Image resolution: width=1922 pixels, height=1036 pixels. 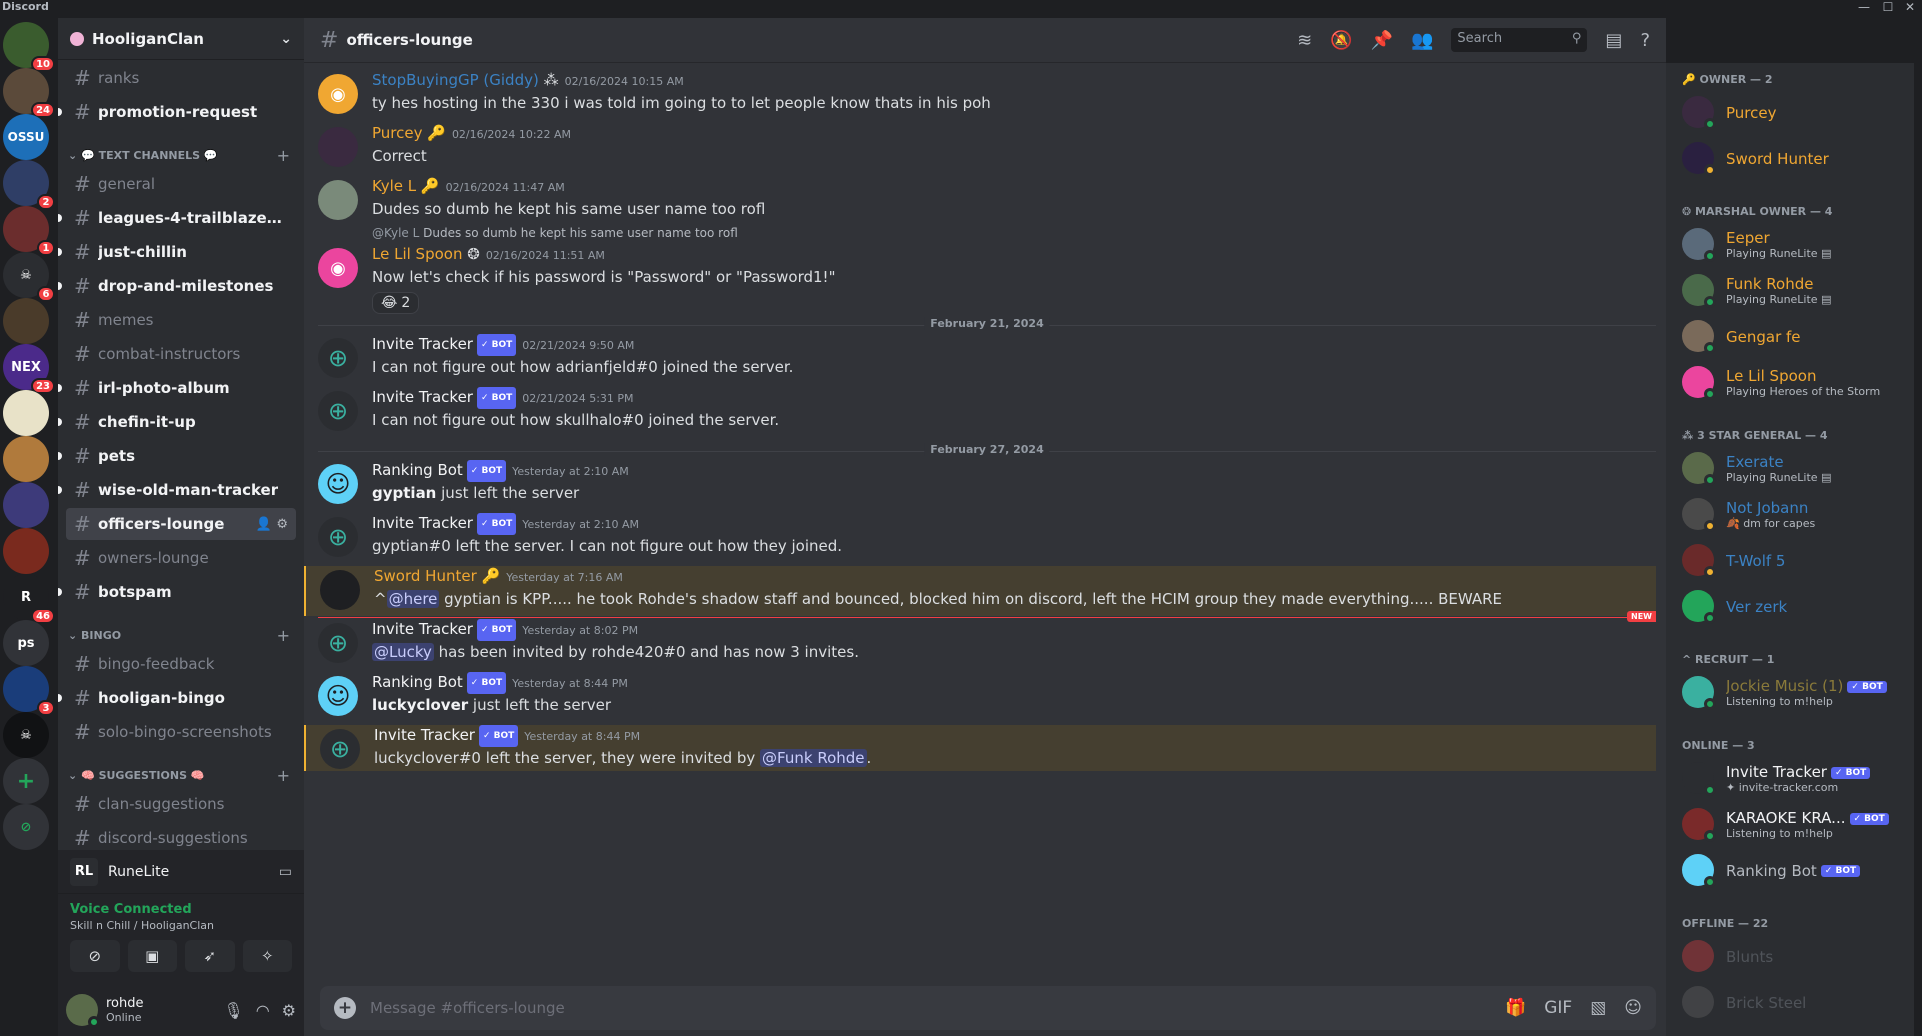 I want to click on server-icon: NEX 23, so click(x=29, y=369).